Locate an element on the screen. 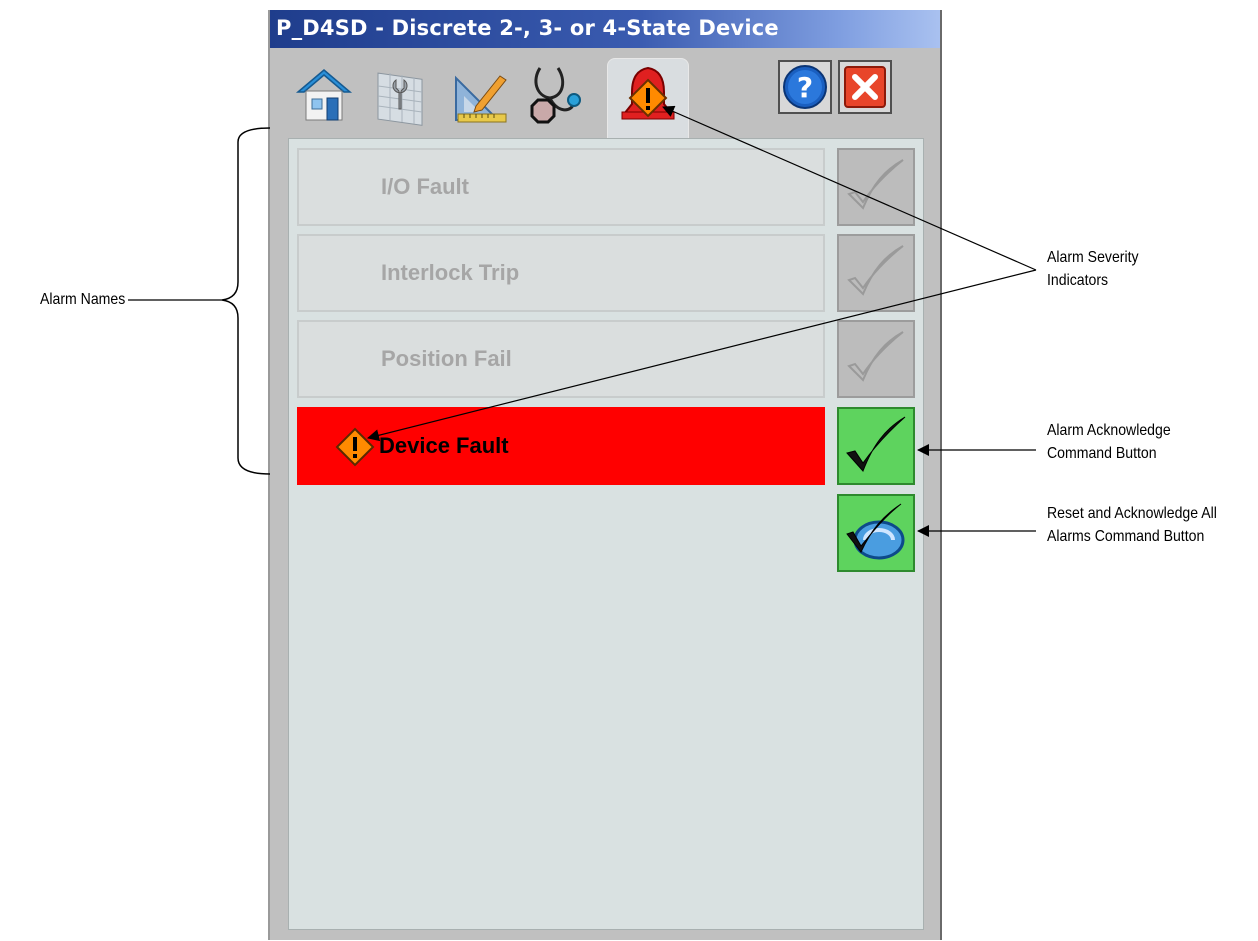 The width and height of the screenshot is (1258, 941). annotation-severity-line1: Alarm Severity is located at coordinates (1093, 257).